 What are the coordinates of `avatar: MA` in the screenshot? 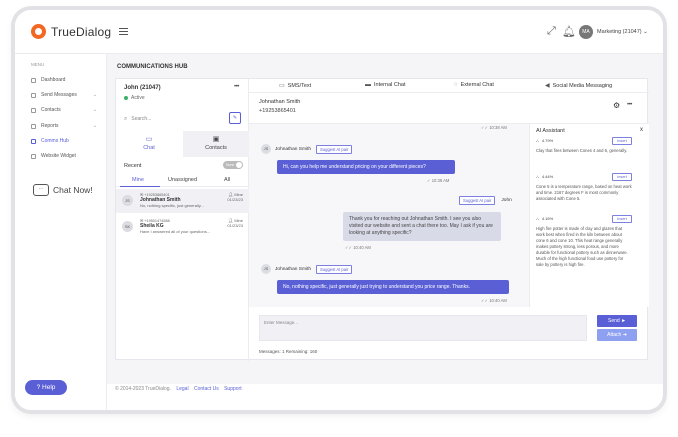 It's located at (586, 32).